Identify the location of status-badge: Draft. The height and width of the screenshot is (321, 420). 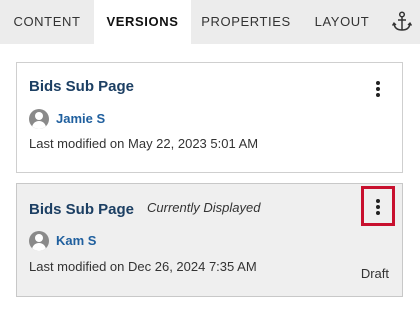
(374, 273).